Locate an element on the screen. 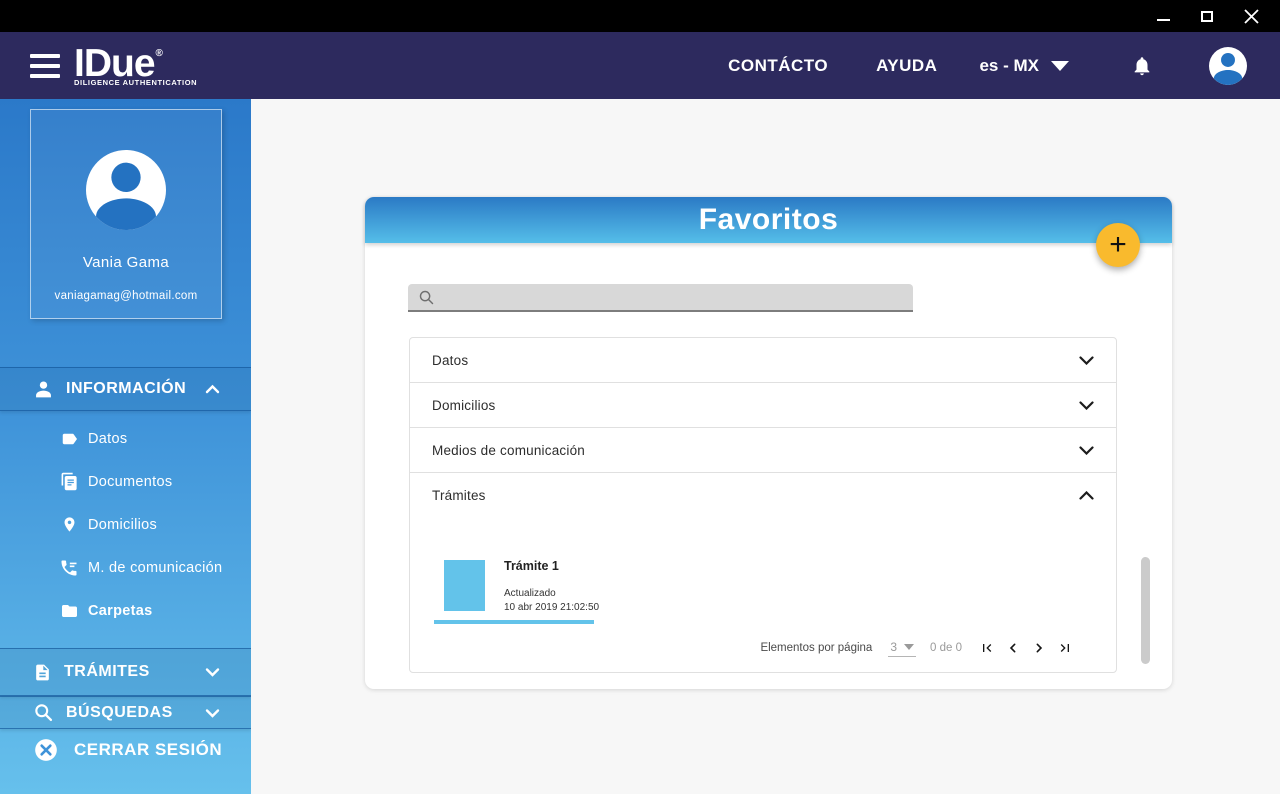 This screenshot has width=1280, height=794. add-favorite-button: + is located at coordinates (1118, 245).